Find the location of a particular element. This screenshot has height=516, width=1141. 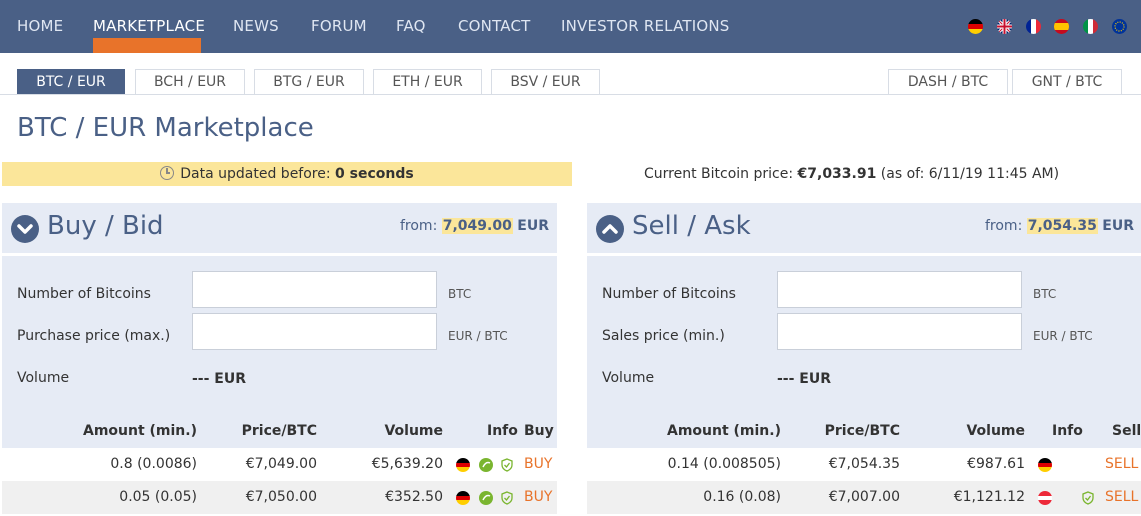

buy-volume-value: --- EUR is located at coordinates (219, 379).